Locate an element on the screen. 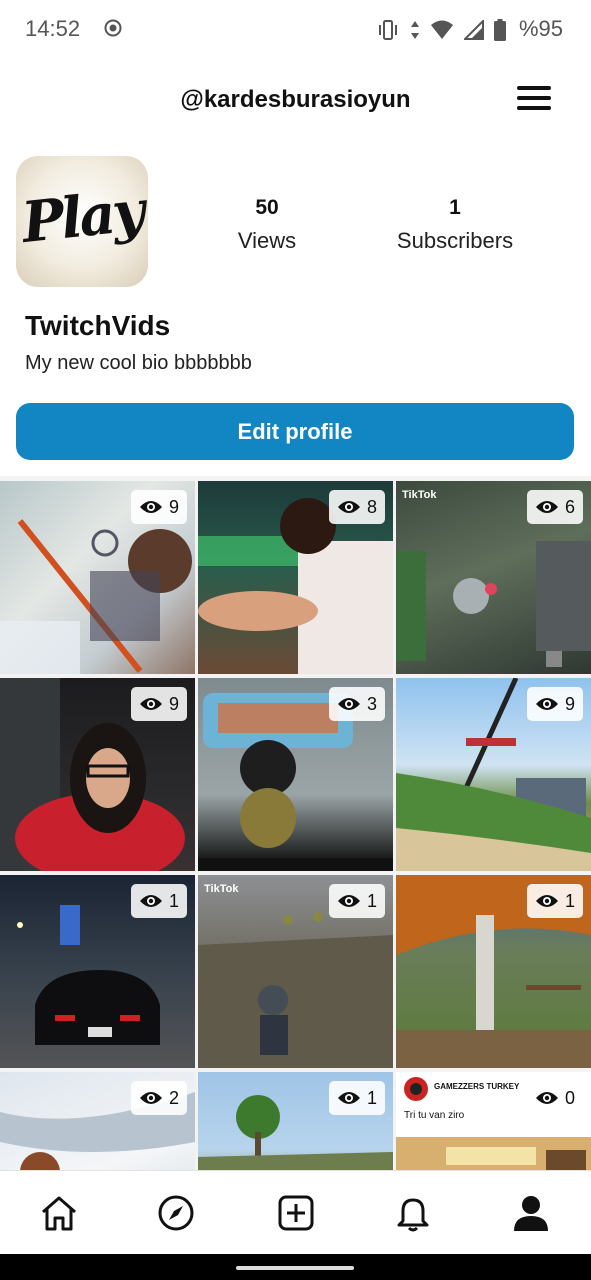 This screenshot has width=591, height=1280. views-count: 50 is located at coordinates (267, 207).